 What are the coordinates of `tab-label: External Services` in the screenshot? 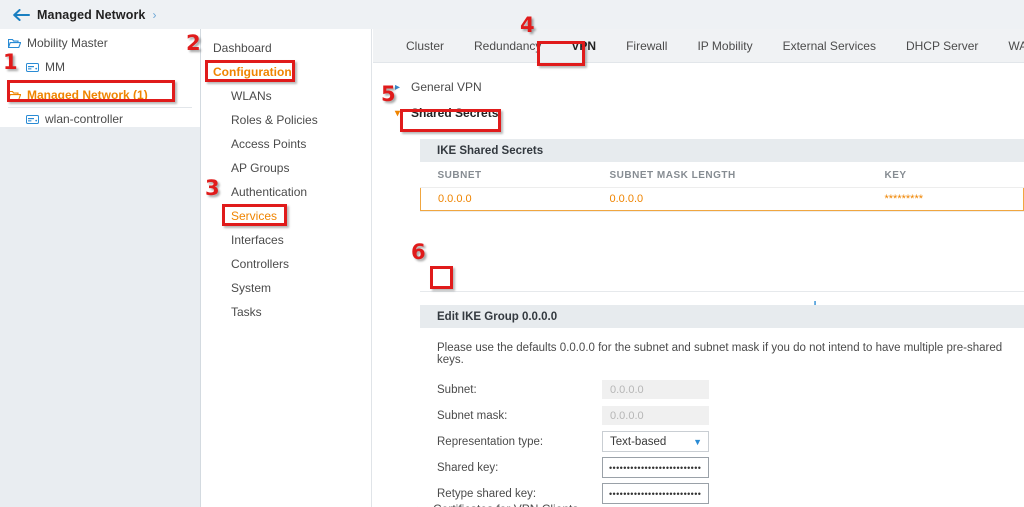 It's located at (829, 45).